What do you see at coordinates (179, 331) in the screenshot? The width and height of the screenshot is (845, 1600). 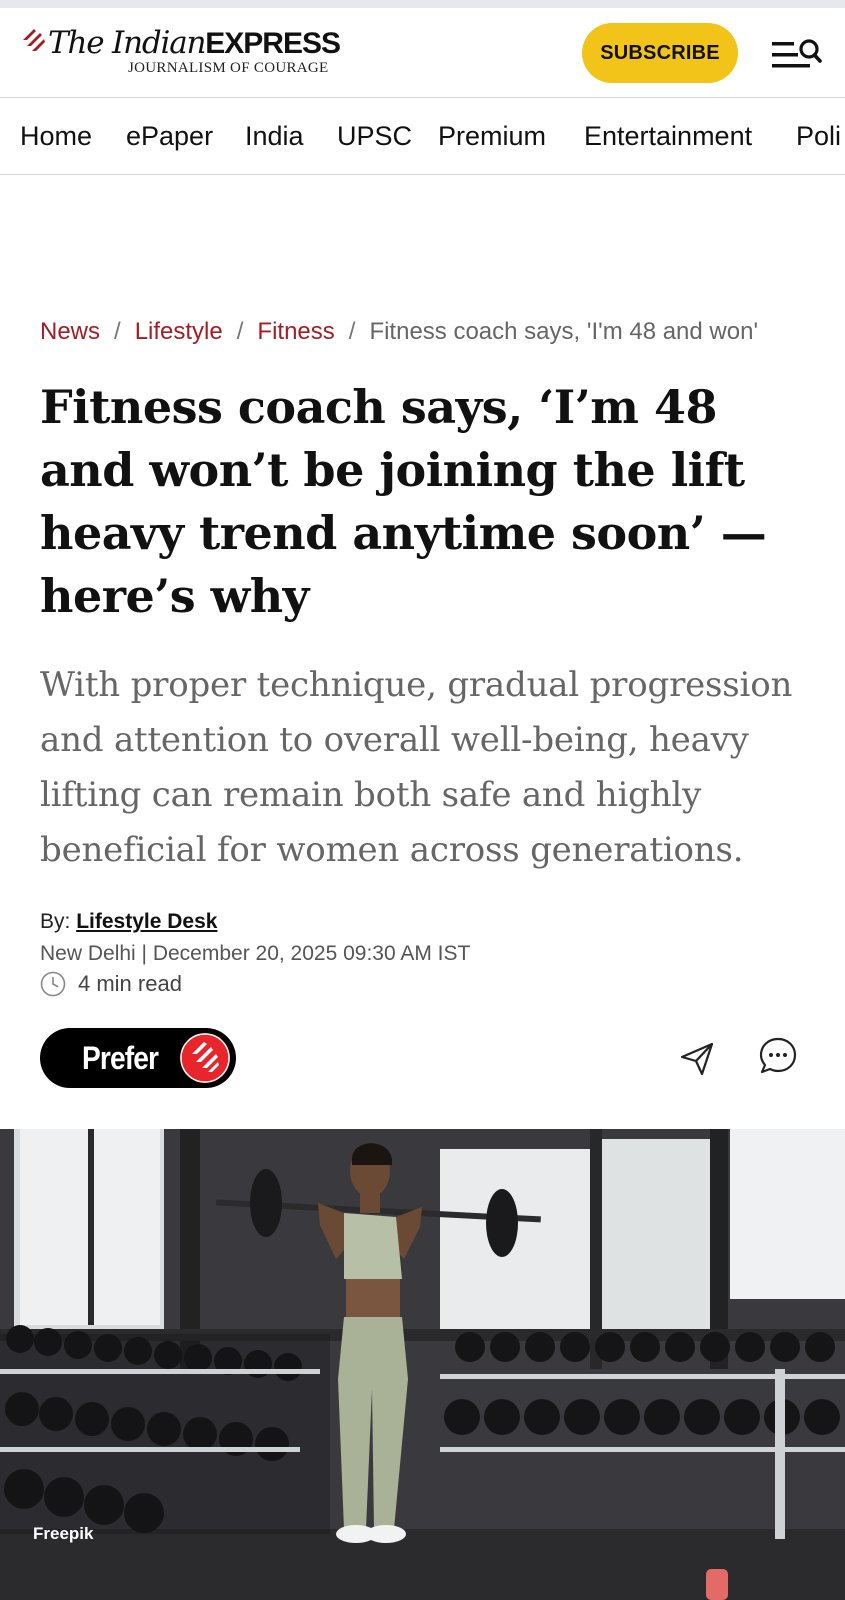 I see `breadcrumb-lifestyle: Lifestyle` at bounding box center [179, 331].